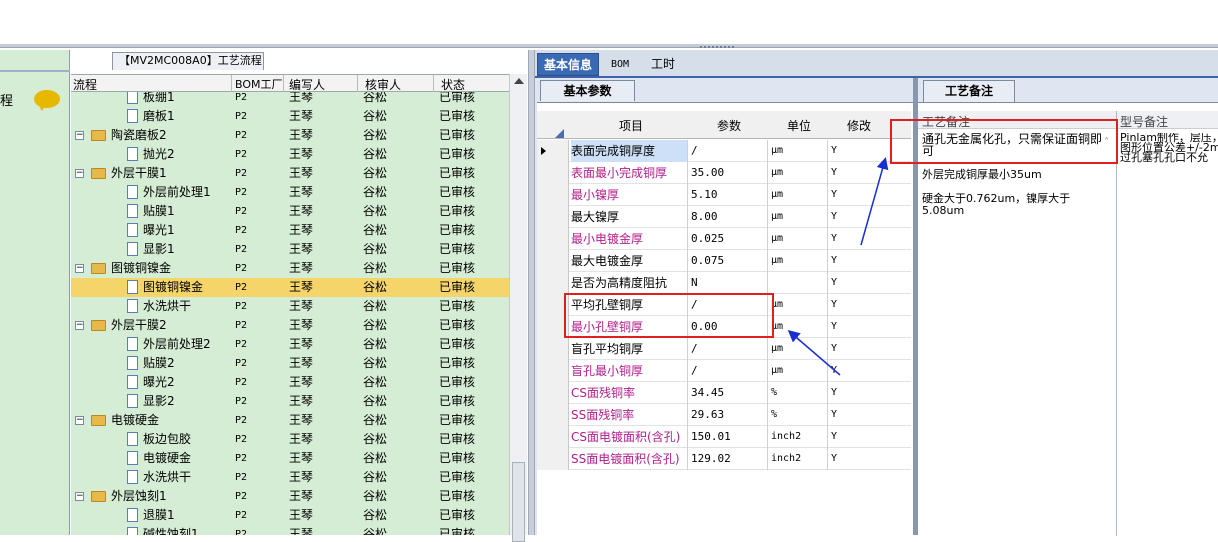  What do you see at coordinates (519, 81) in the screenshot?
I see `scroll-up-icon` at bounding box center [519, 81].